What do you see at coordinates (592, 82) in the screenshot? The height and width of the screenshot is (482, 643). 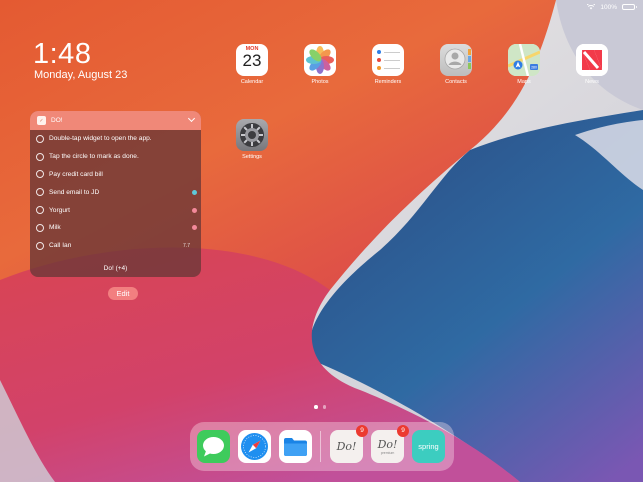 I see `app-label: News` at bounding box center [592, 82].